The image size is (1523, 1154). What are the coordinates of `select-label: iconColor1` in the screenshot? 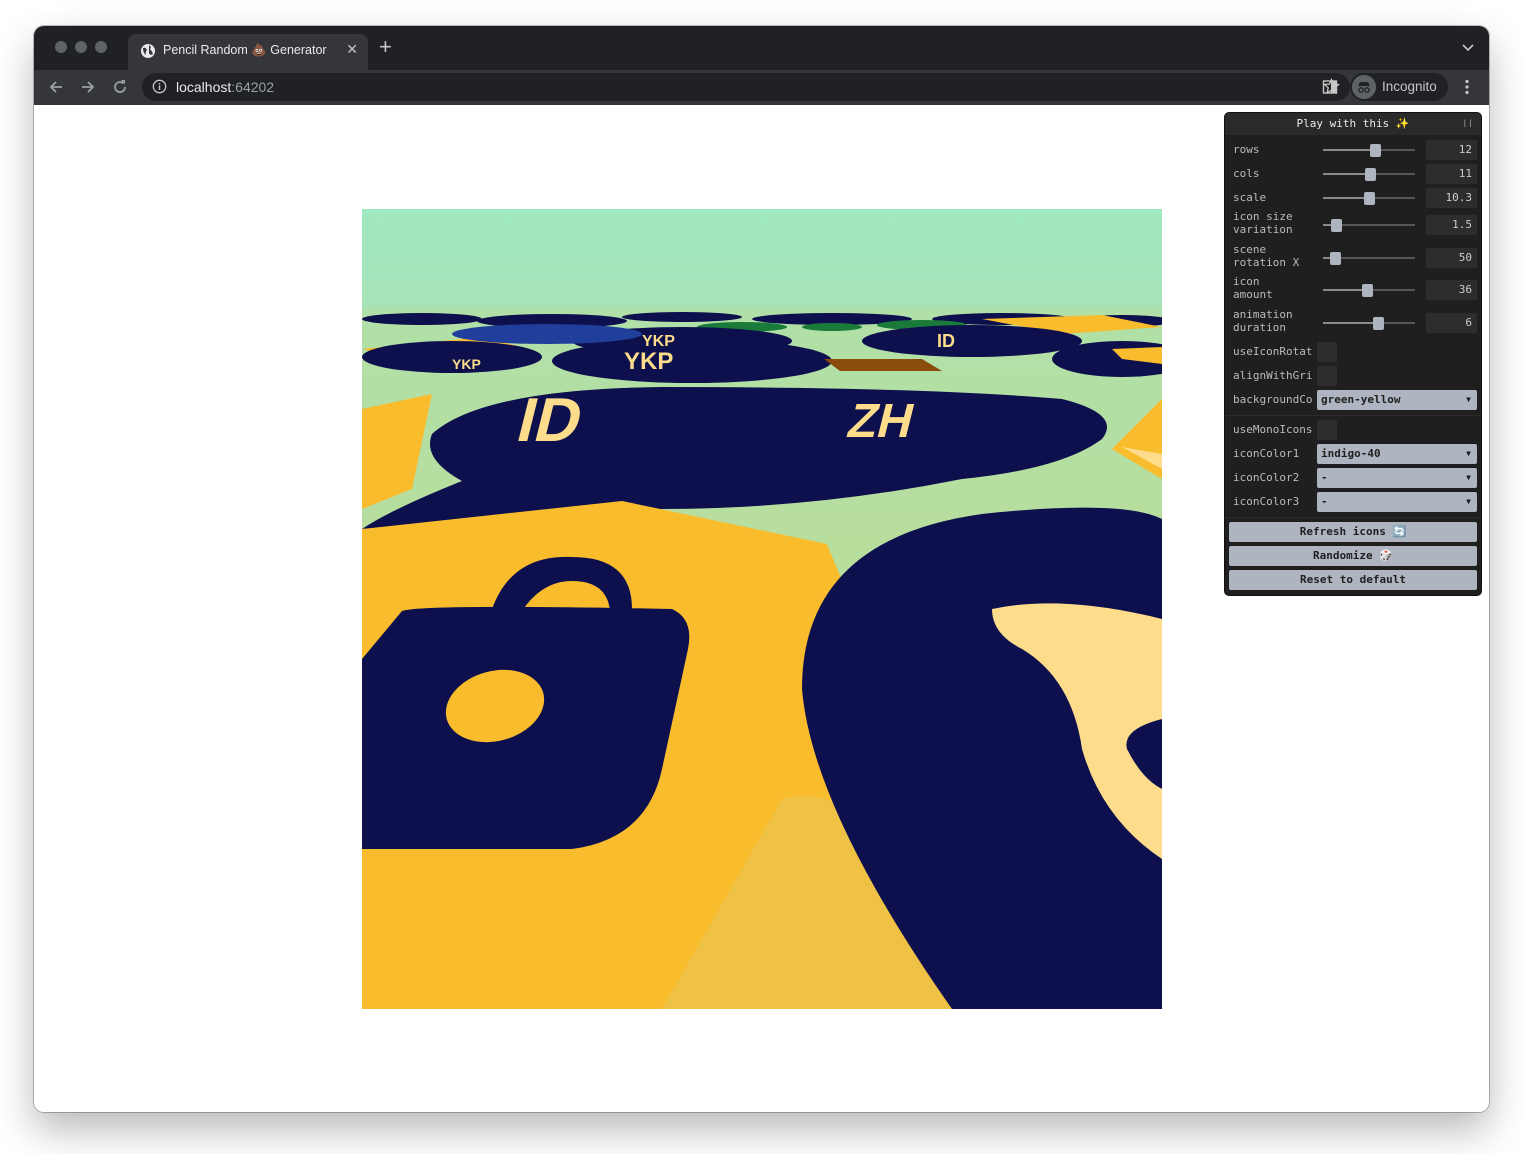 It's located at (1266, 453).